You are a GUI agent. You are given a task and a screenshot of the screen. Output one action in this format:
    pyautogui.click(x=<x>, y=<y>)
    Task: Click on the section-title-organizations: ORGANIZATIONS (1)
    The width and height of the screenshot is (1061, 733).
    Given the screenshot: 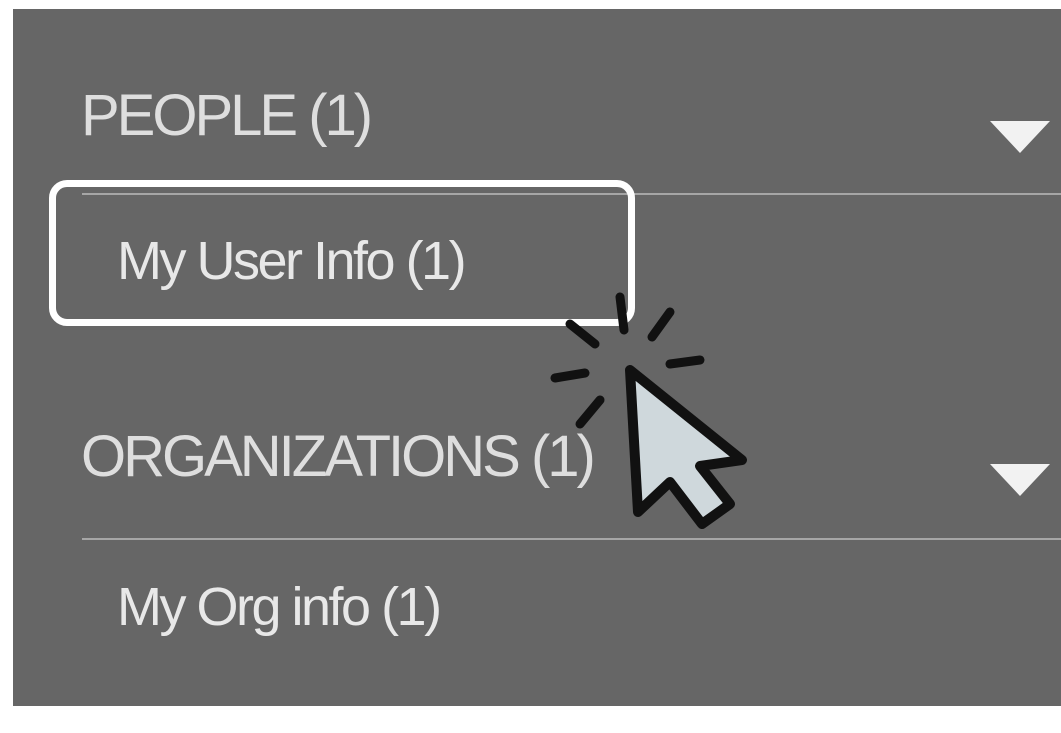 What is the action you would take?
    pyautogui.click(x=338, y=456)
    